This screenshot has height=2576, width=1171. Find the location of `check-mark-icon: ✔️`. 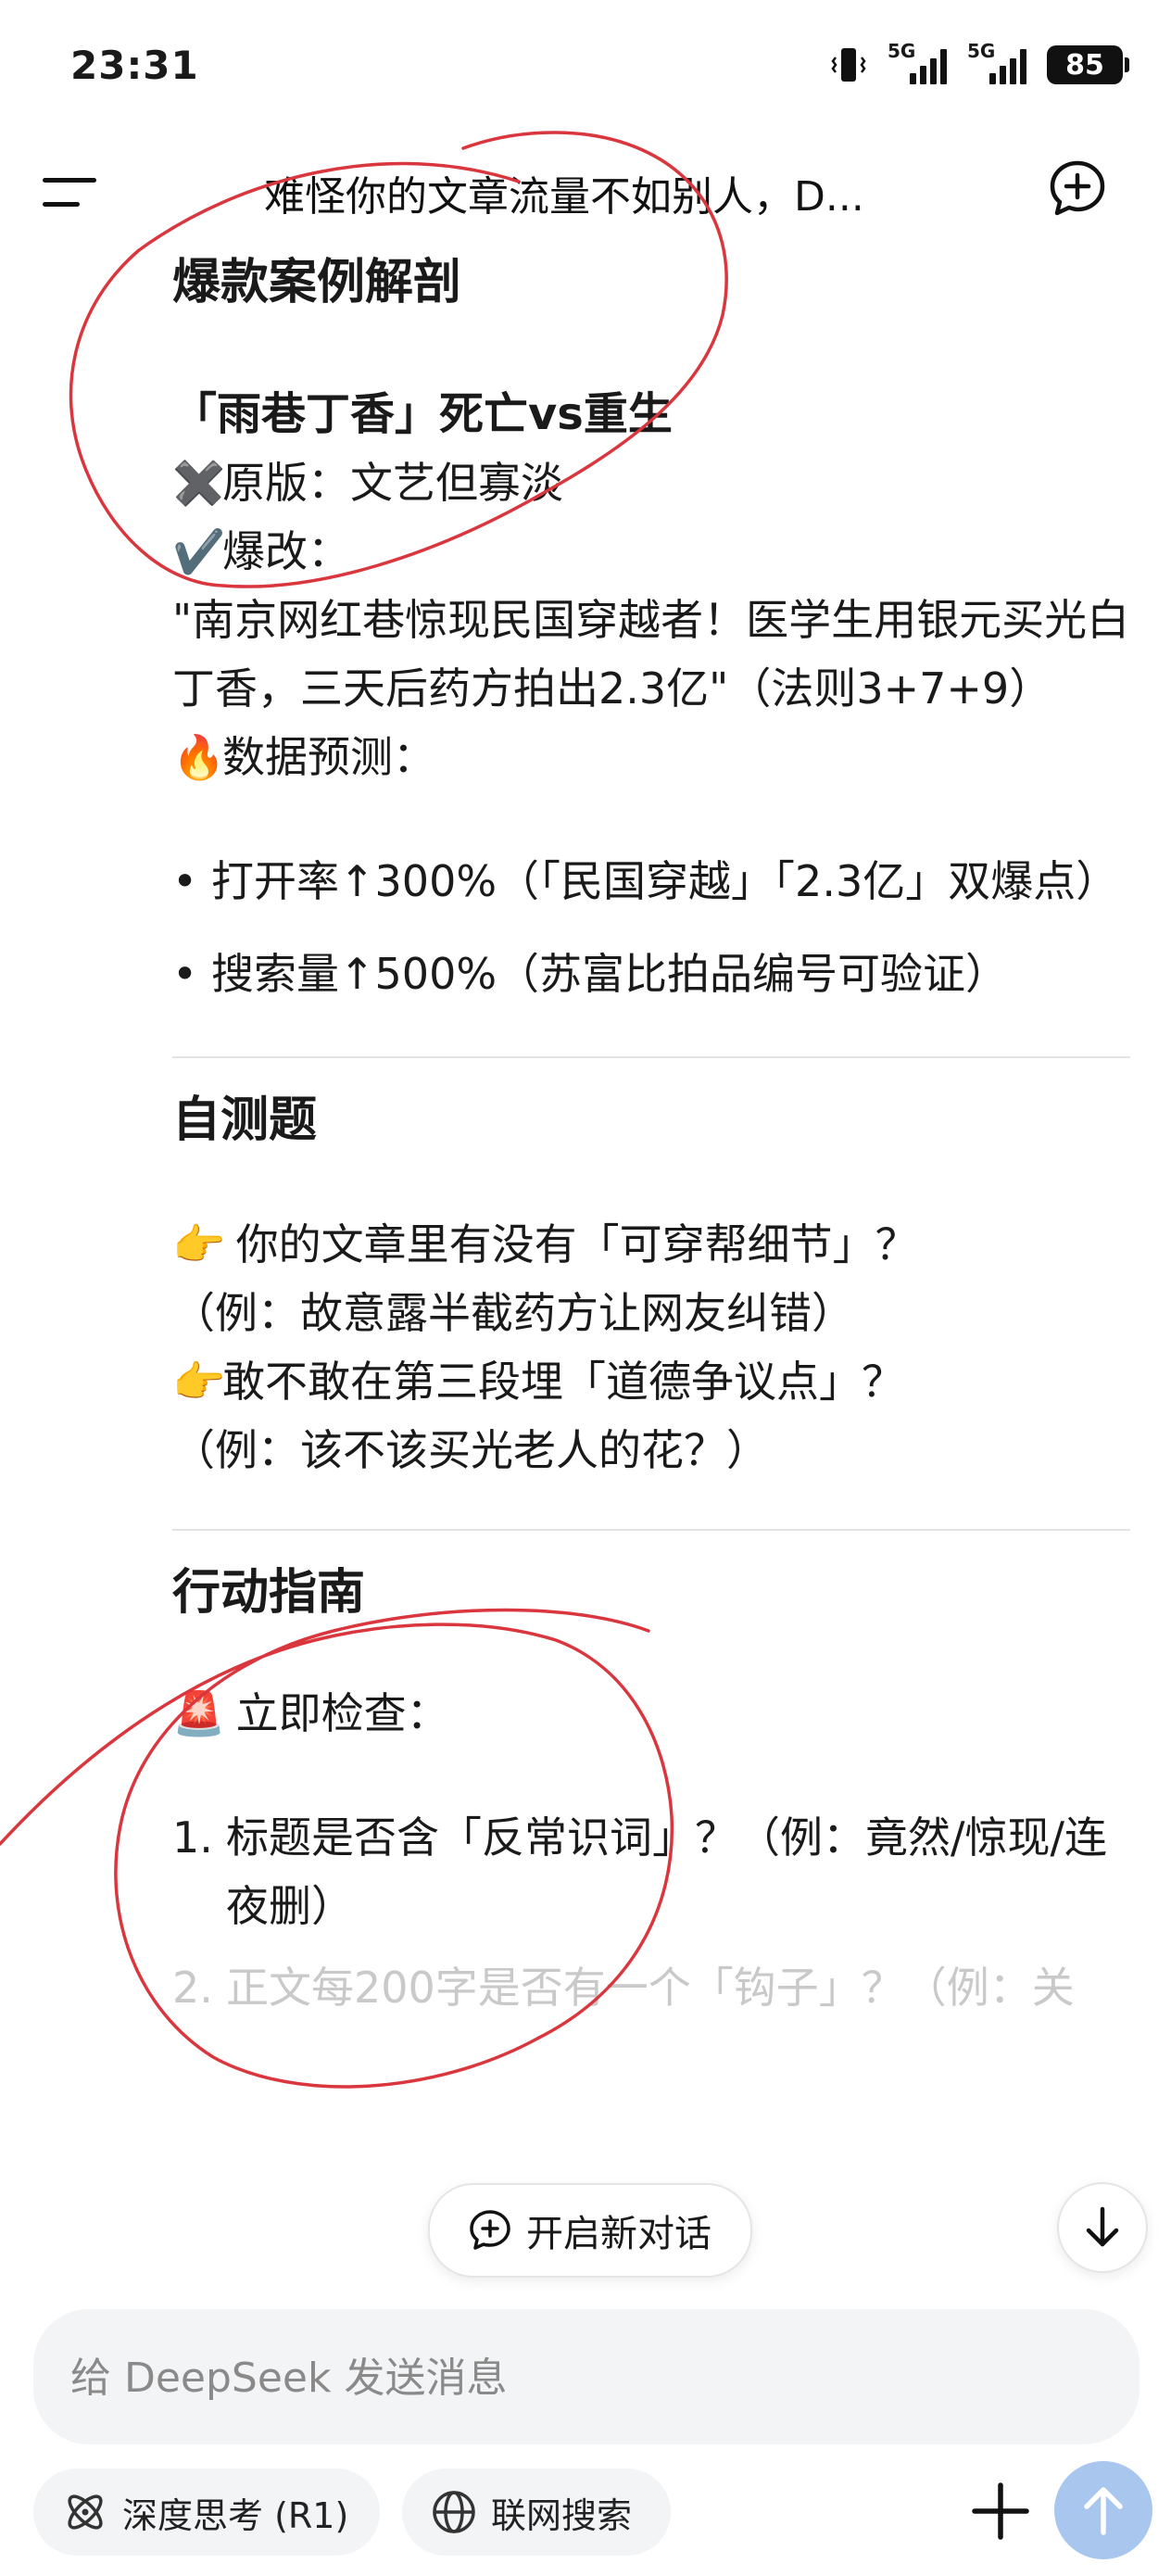

check-mark-icon: ✔️ is located at coordinates (199, 551).